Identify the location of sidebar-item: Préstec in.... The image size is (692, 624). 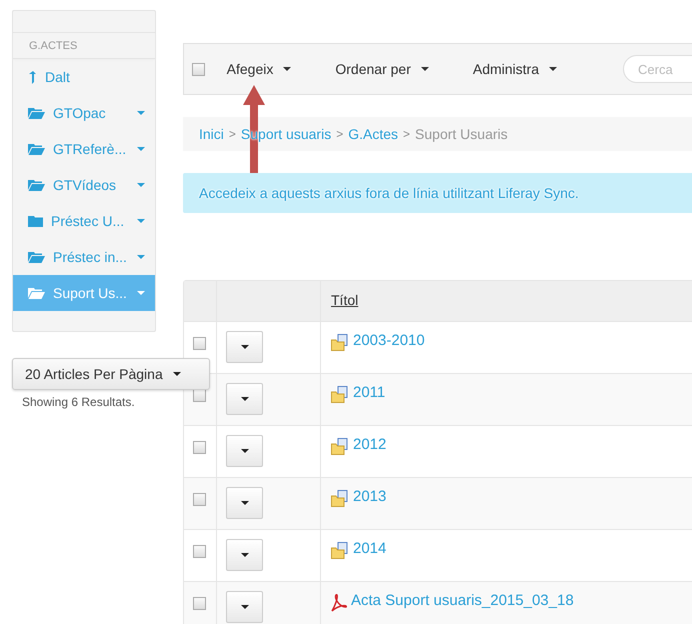
(84, 257).